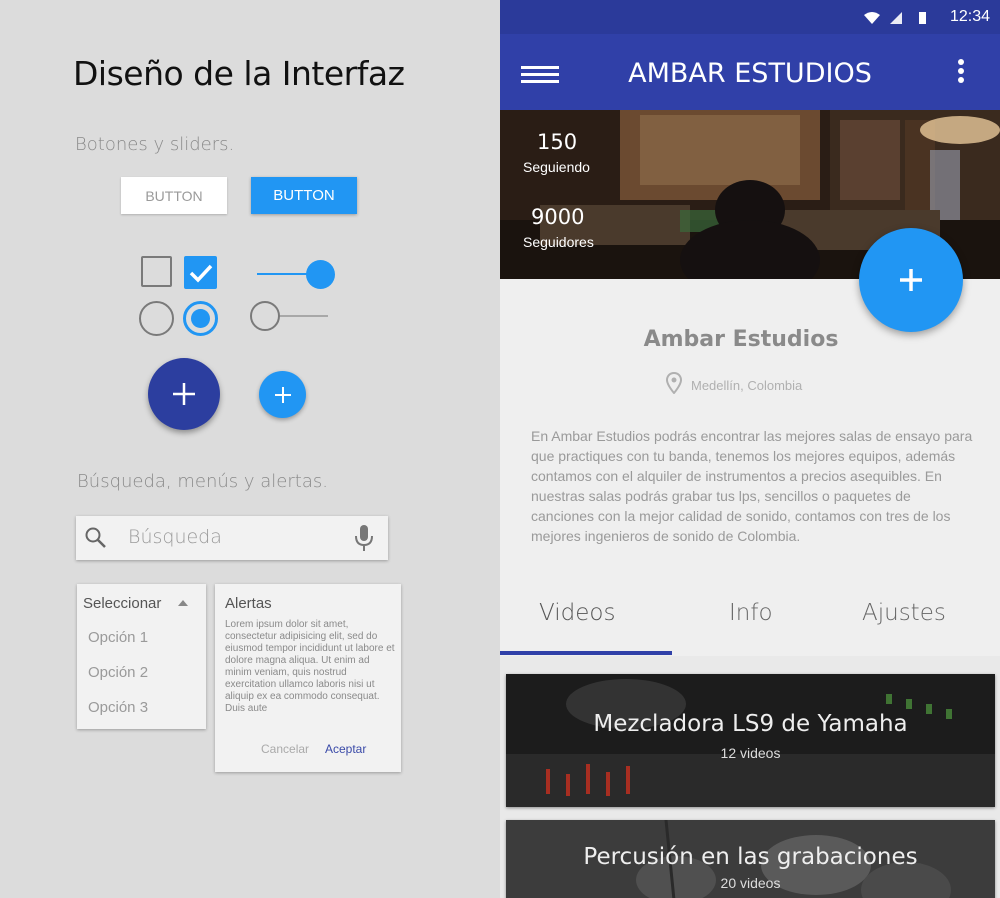  I want to click on search-input: Búsqueda, so click(232, 538).